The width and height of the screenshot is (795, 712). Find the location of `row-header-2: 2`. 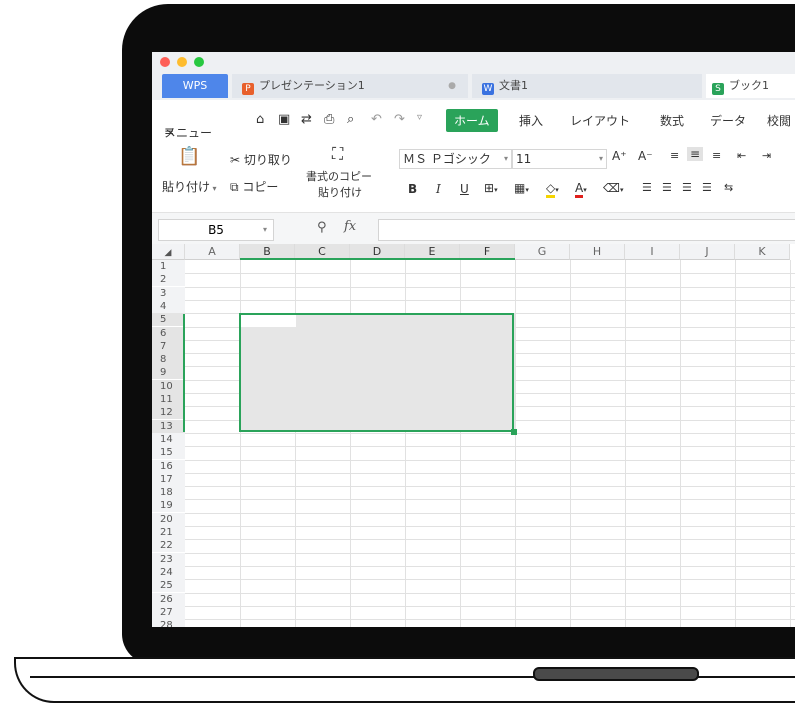

row-header-2: 2 is located at coordinates (168, 280).